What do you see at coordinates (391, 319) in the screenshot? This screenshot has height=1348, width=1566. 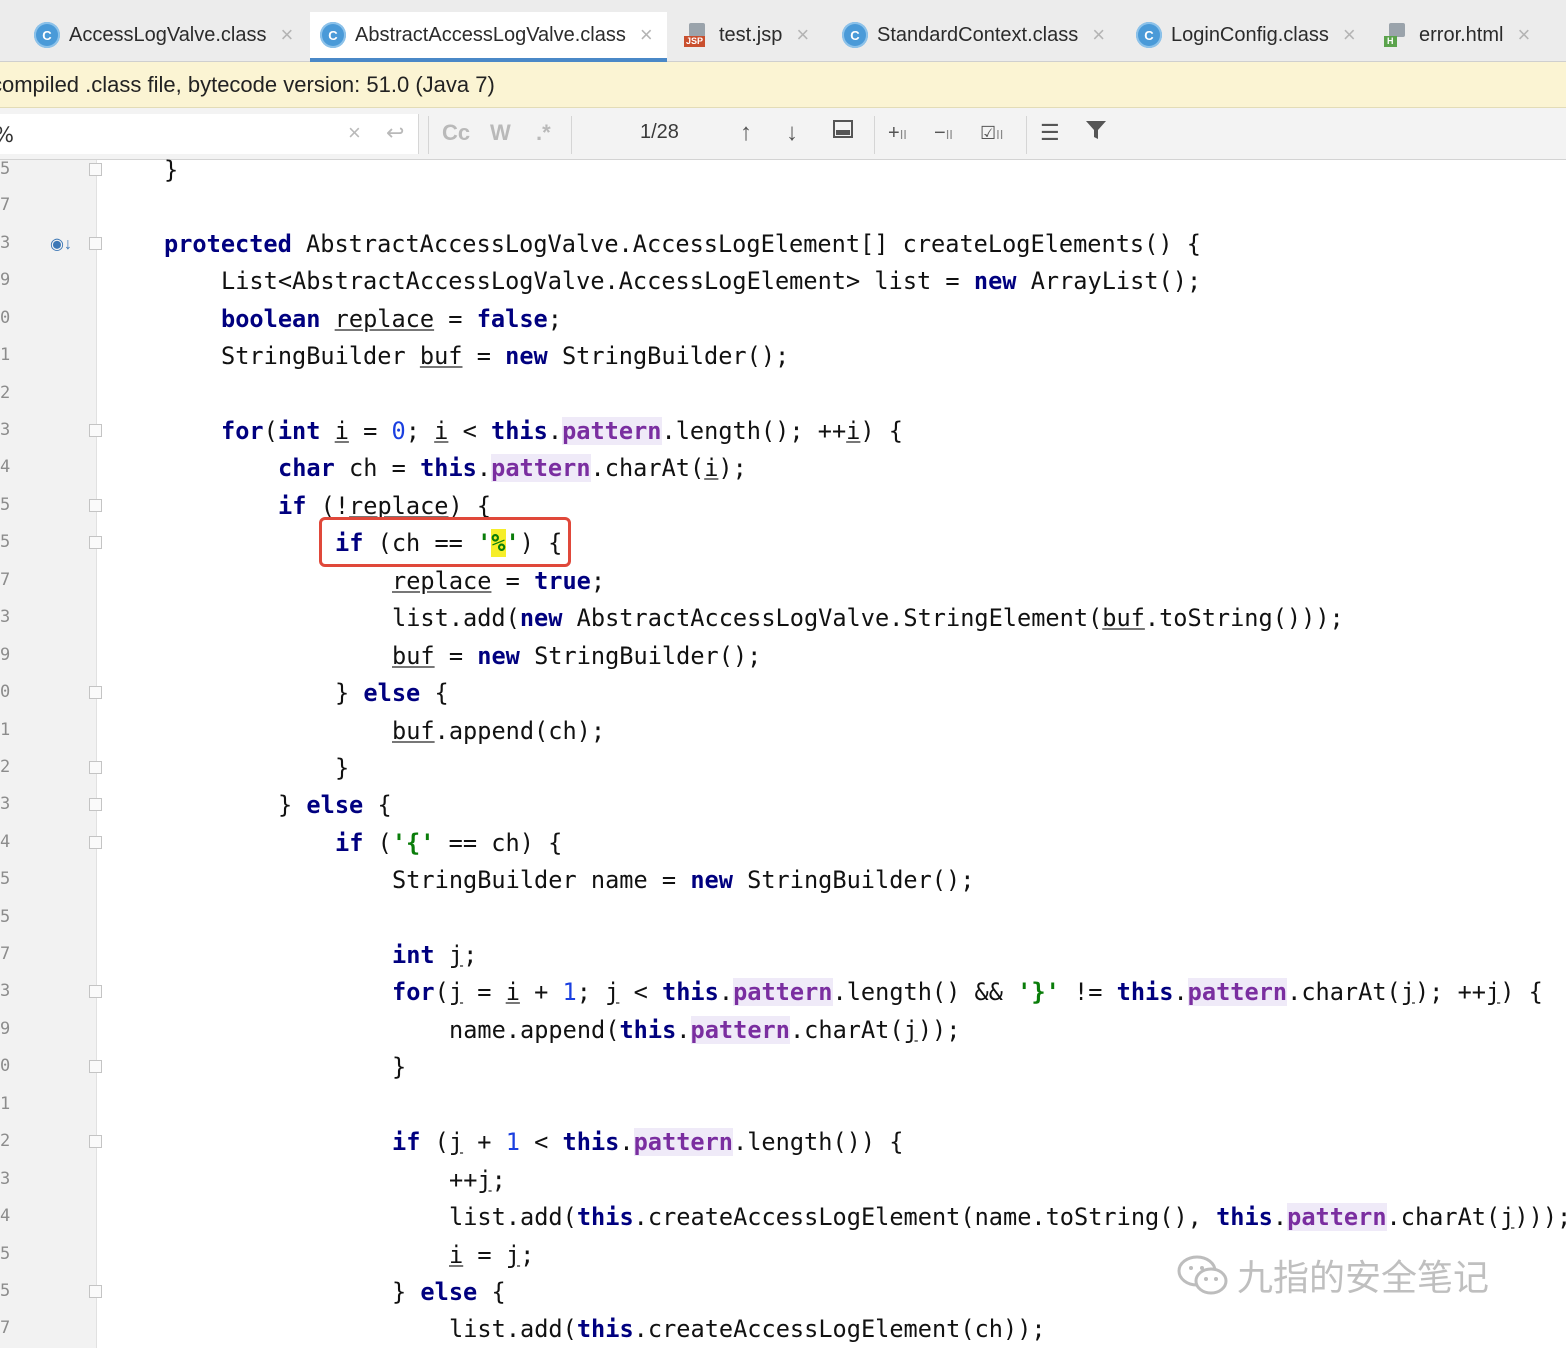 I see `code-line: boolean replace = false;` at bounding box center [391, 319].